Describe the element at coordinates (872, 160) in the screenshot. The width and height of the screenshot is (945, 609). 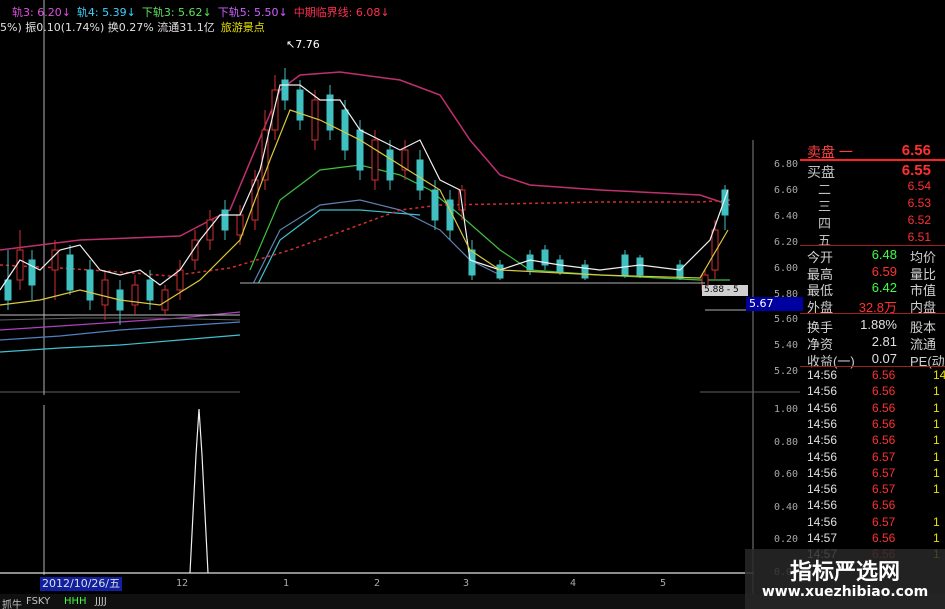
I see `sell-buy-divider` at that location.